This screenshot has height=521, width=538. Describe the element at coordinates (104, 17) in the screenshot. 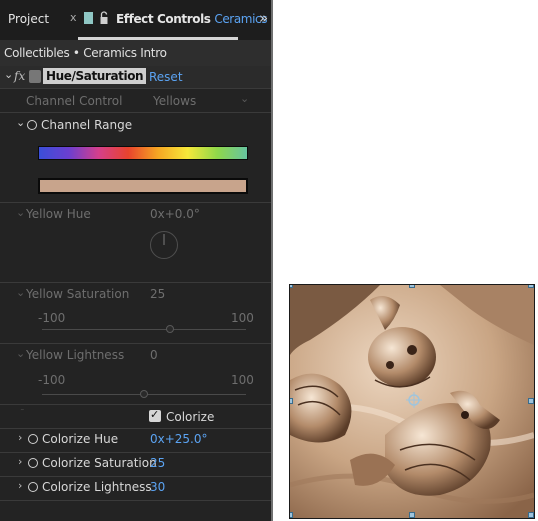

I see `lock-icon` at that location.